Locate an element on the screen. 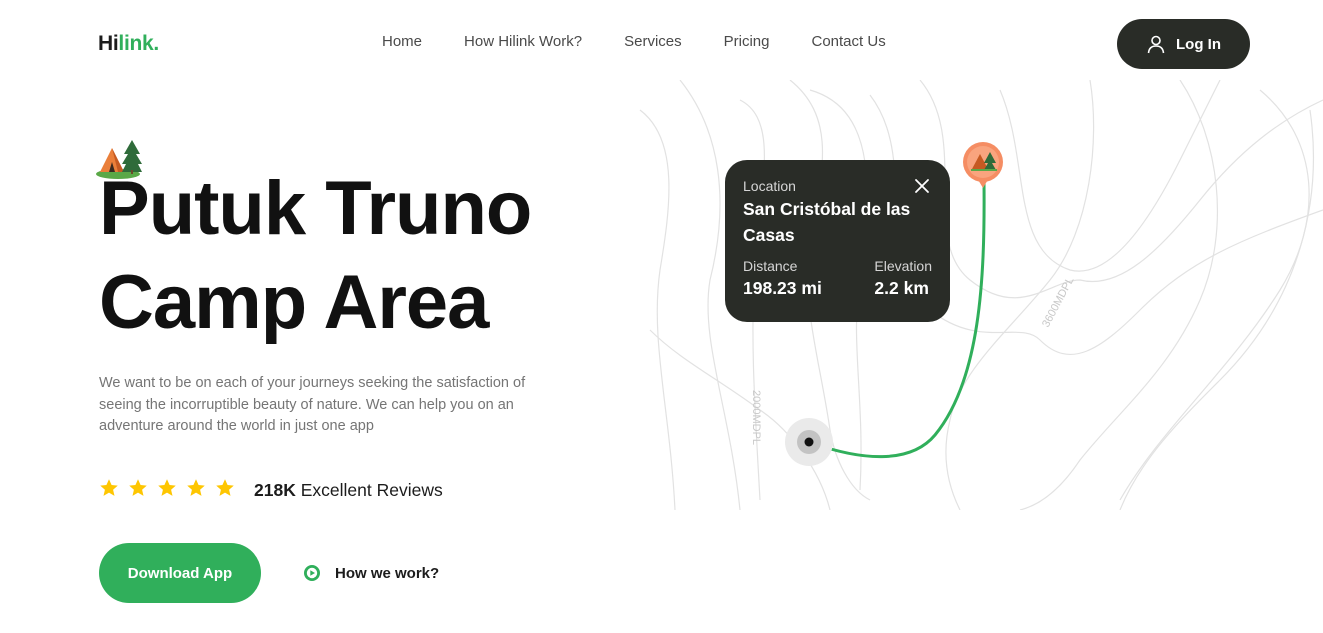 The width and height of the screenshot is (1323, 633). hero-title: Putuk Truno Camp Area is located at coordinates (315, 256).